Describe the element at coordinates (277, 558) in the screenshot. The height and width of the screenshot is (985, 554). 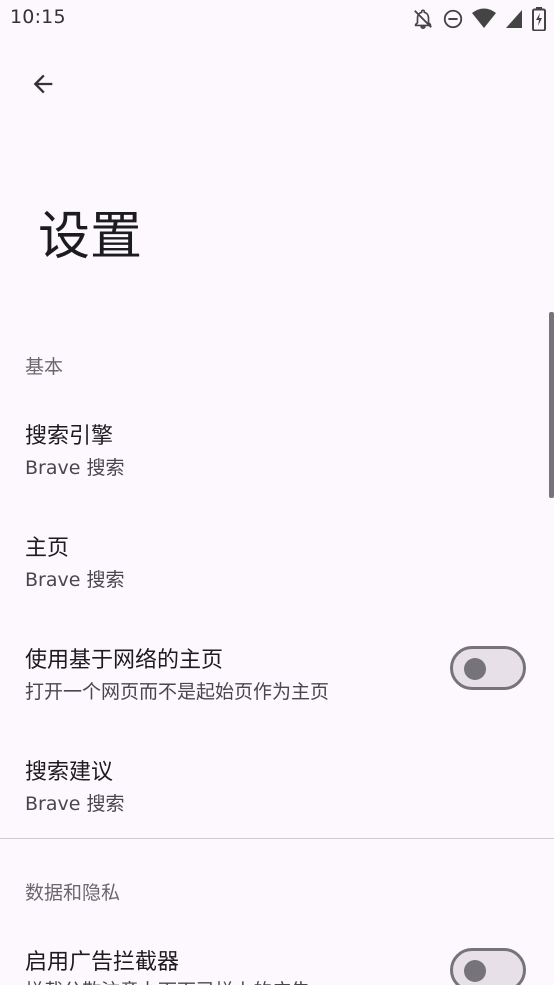
I see `pref-homepage: 主页 Brave 搜索` at that location.